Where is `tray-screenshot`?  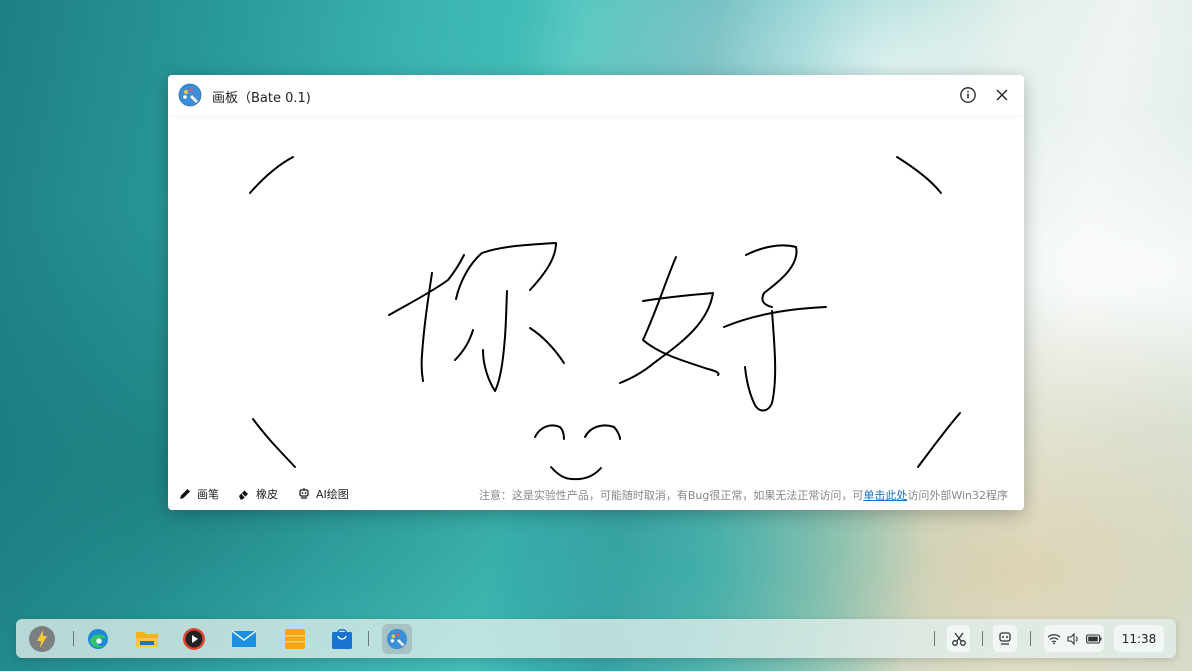 tray-screenshot is located at coordinates (958, 638).